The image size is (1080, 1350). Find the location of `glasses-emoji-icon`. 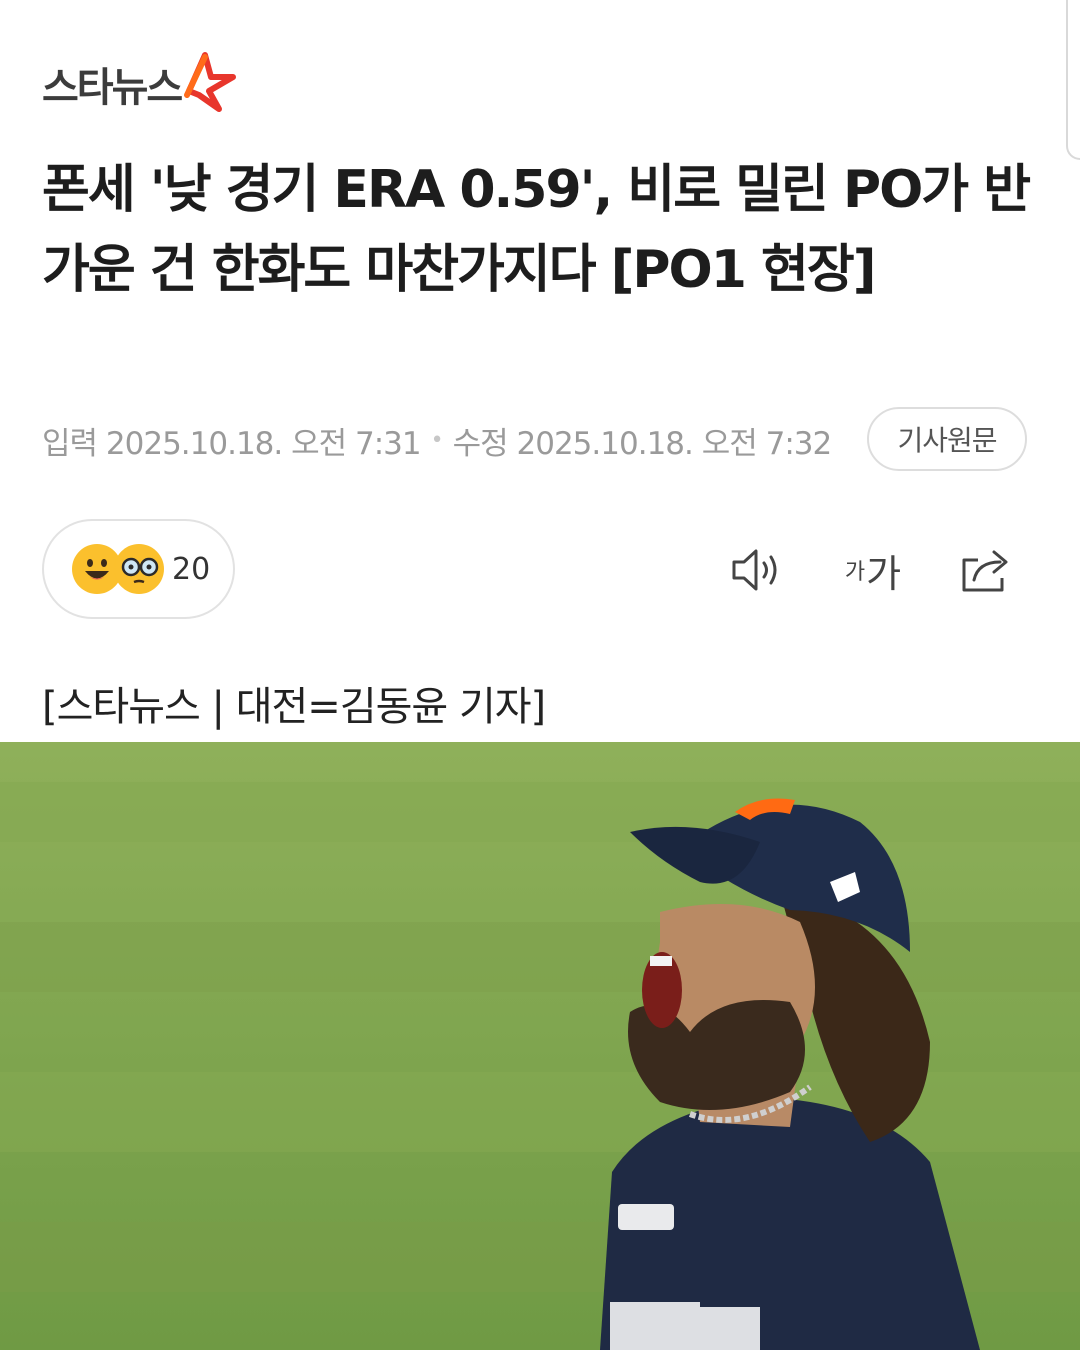

glasses-emoji-icon is located at coordinates (139, 569).